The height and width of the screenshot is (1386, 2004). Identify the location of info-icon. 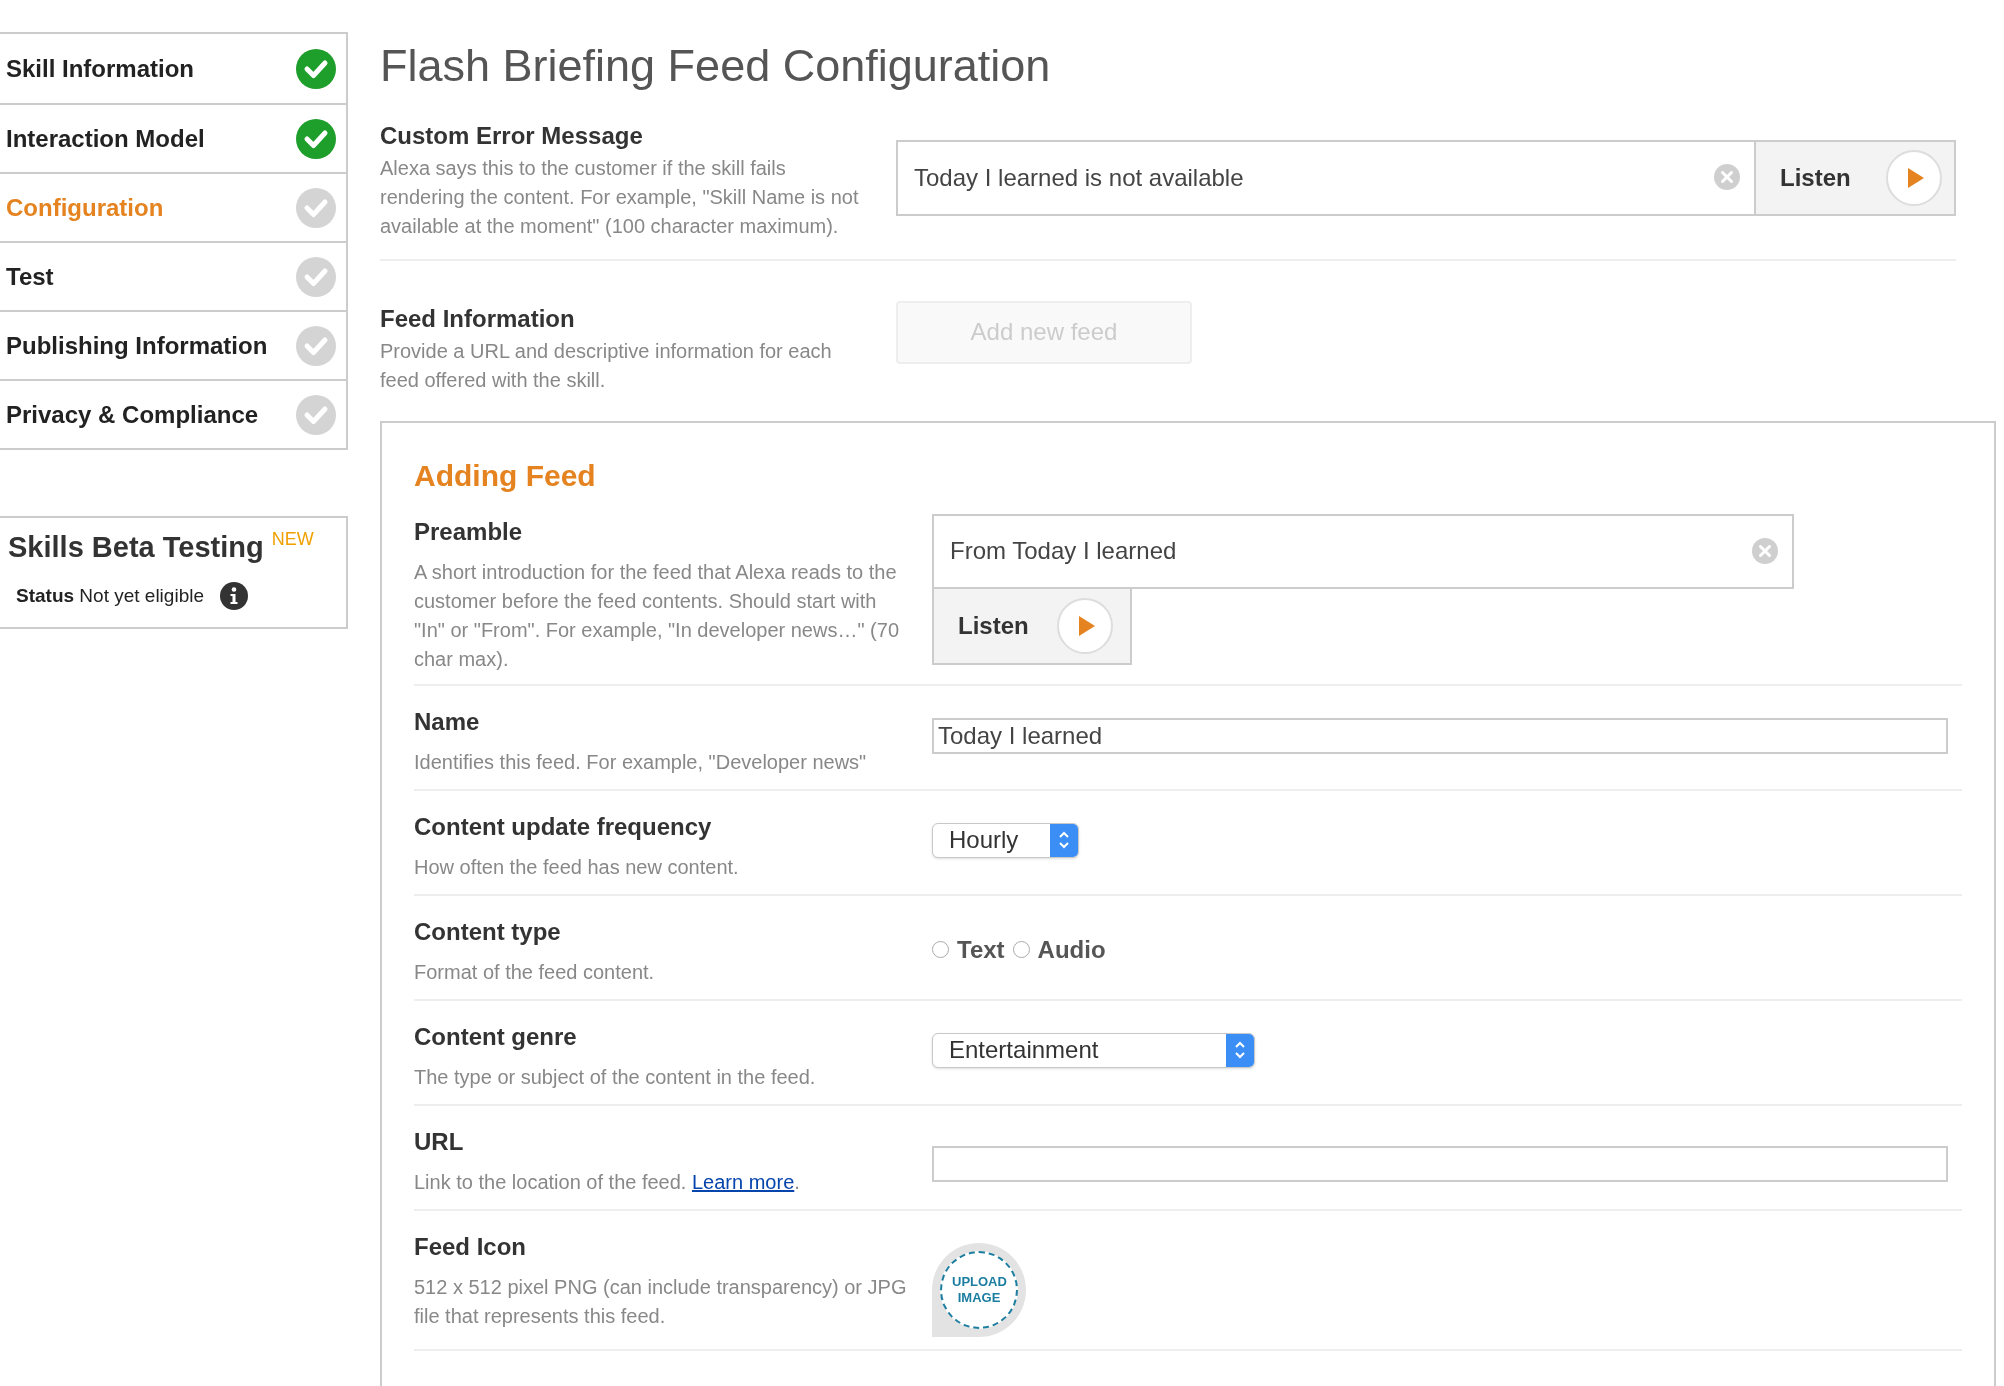
(234, 595).